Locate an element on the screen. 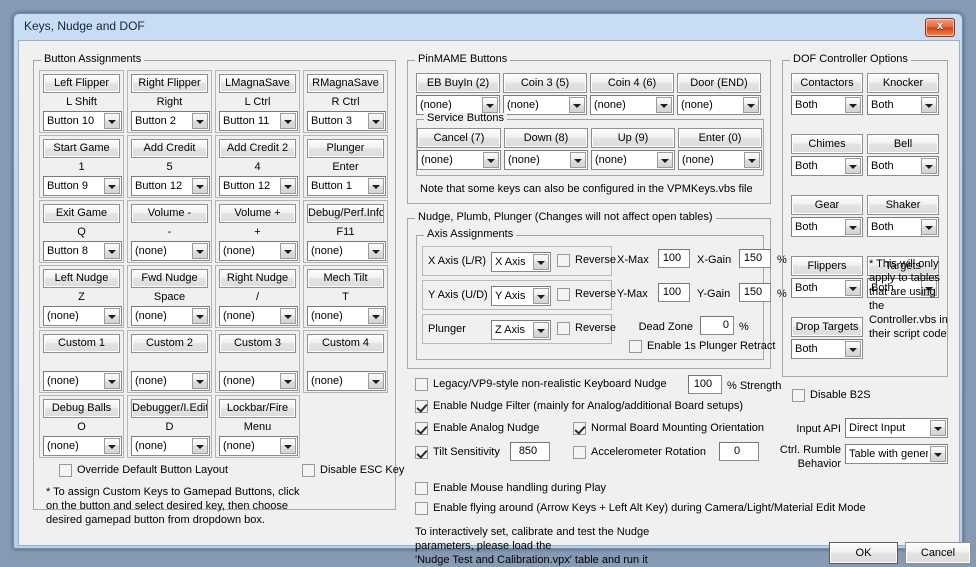  assign-key-button: Volume - is located at coordinates (169, 213).